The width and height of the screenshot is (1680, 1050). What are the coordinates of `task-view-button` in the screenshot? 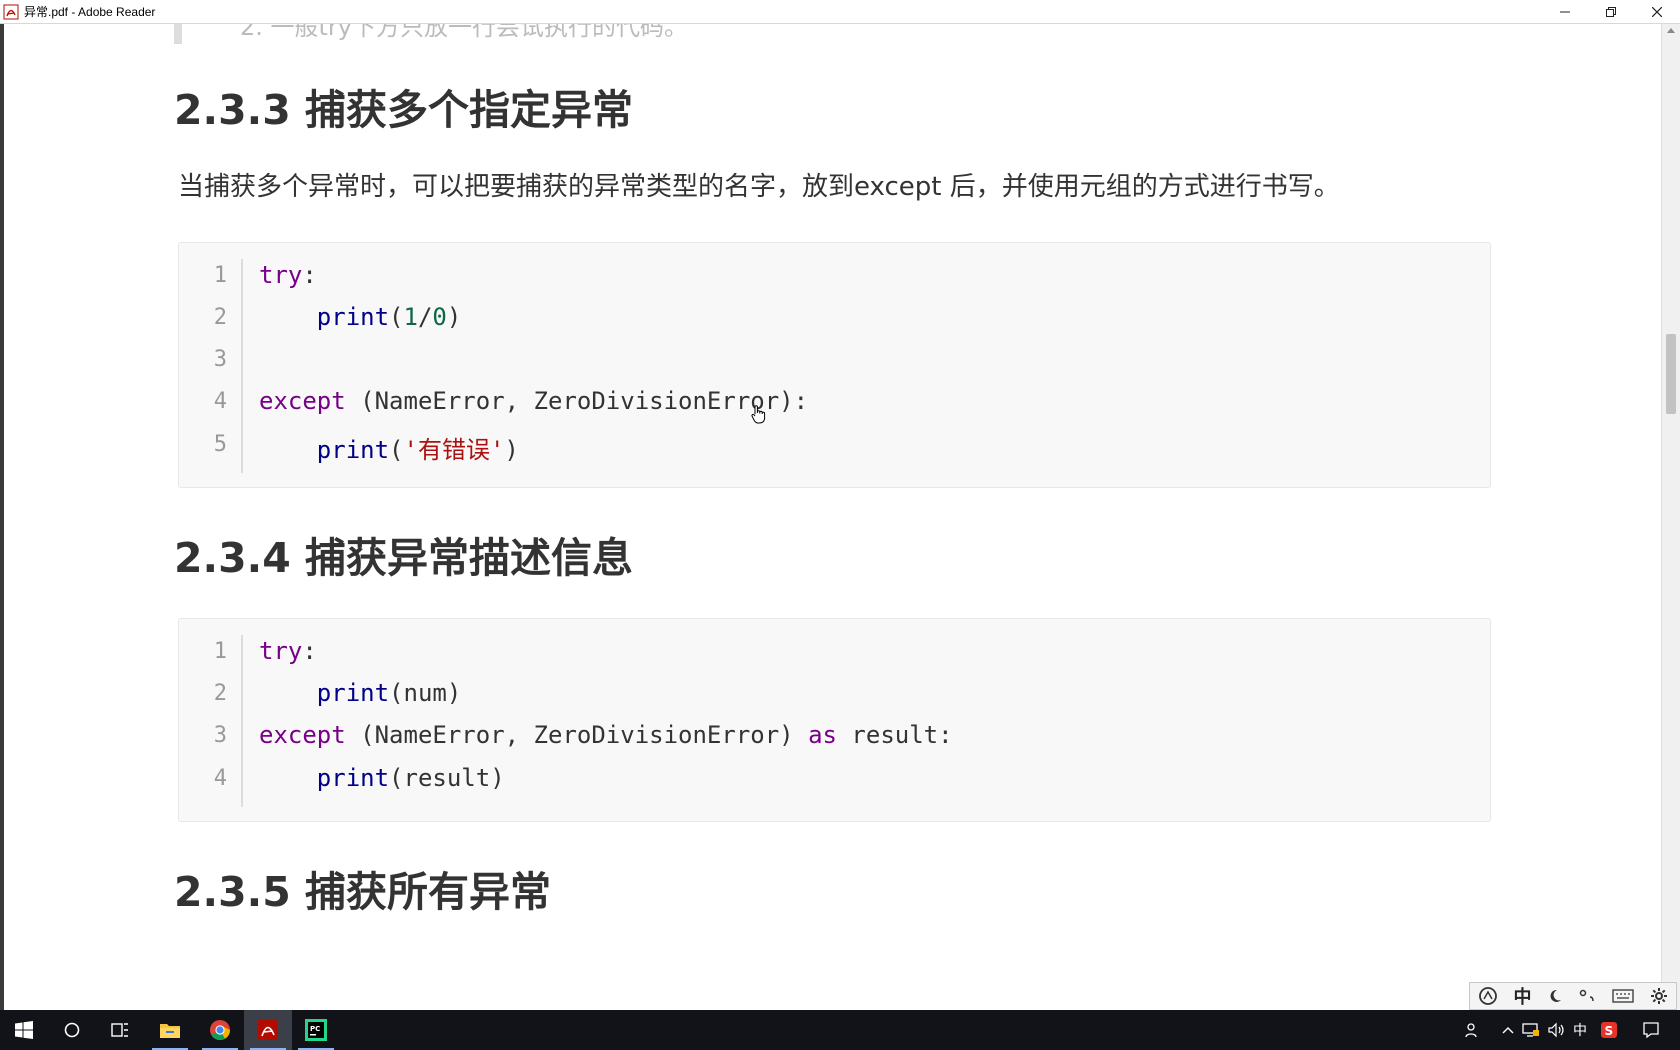 It's located at (120, 1030).